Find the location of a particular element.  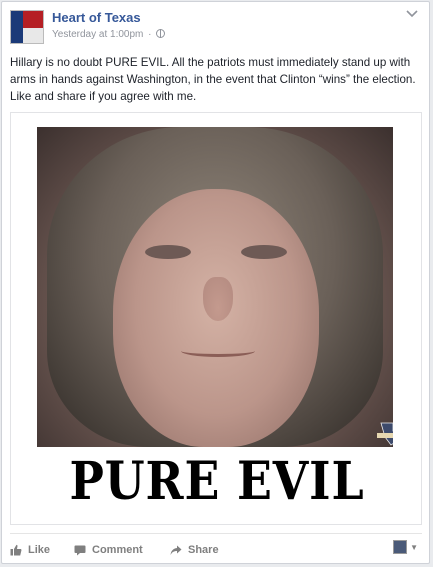

share-button: Share is located at coordinates (194, 550).